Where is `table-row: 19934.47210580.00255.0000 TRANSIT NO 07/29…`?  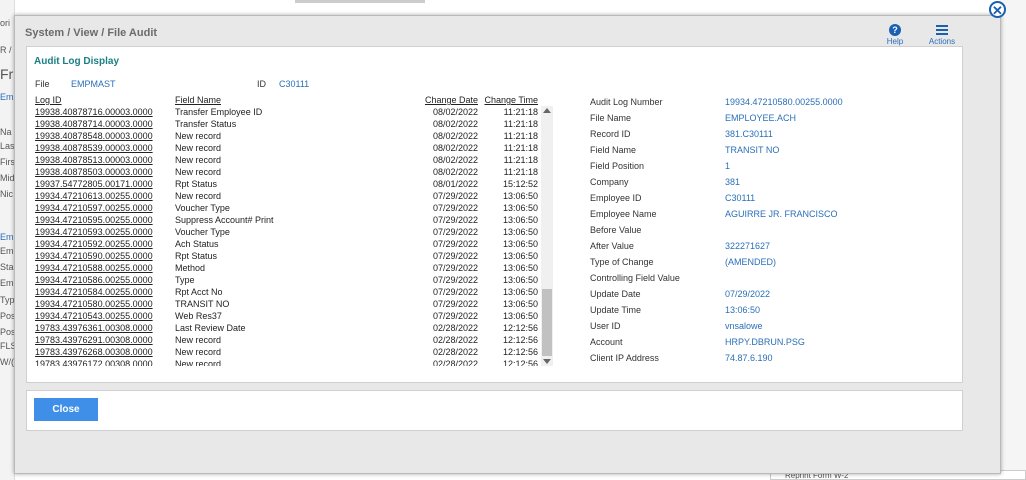
table-row: 19934.47210580.00255.0000 TRANSIT NO 07/29… is located at coordinates (294, 304).